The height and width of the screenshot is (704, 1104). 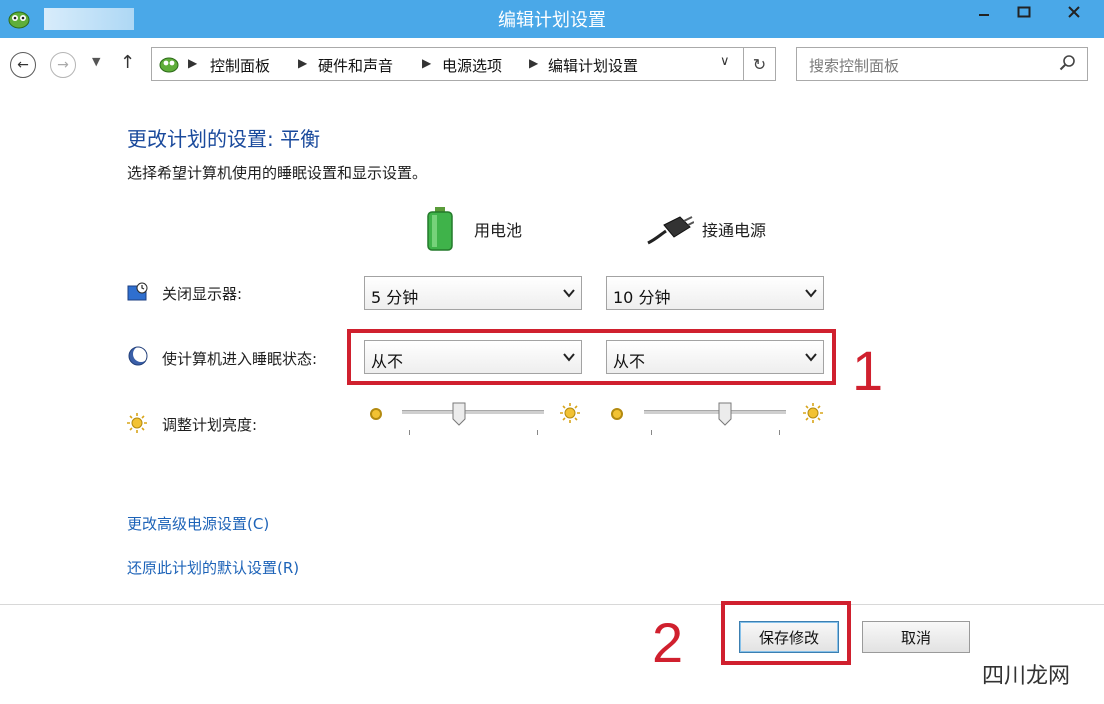 I want to click on page-heading: 更改计划的设置: 平衡, so click(x=224, y=139).